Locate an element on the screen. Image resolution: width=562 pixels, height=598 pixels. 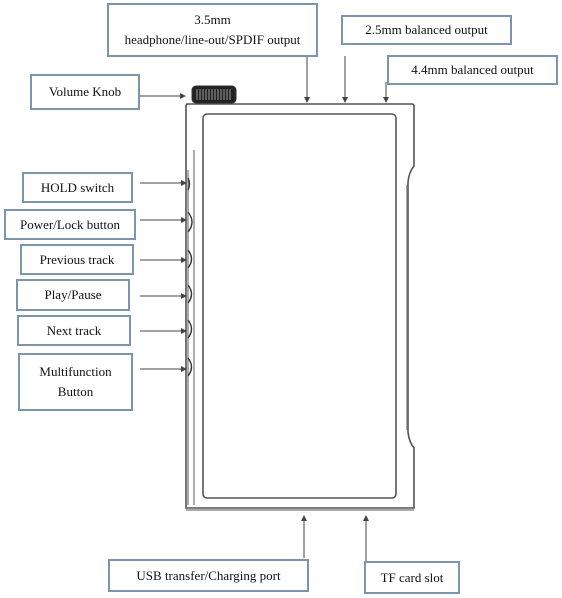
label-tf-slot: TF card slot is located at coordinates (412, 577).